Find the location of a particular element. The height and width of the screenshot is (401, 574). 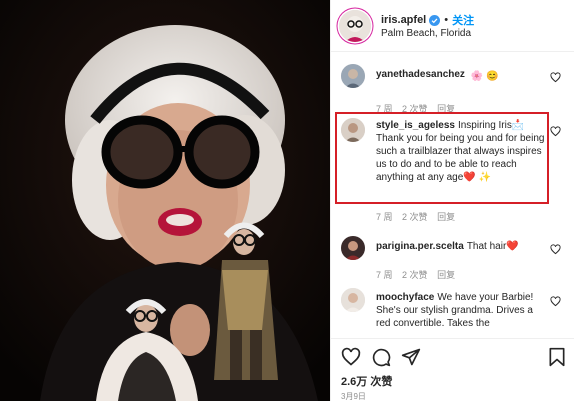

commenter-username: moochyface is located at coordinates (405, 297).